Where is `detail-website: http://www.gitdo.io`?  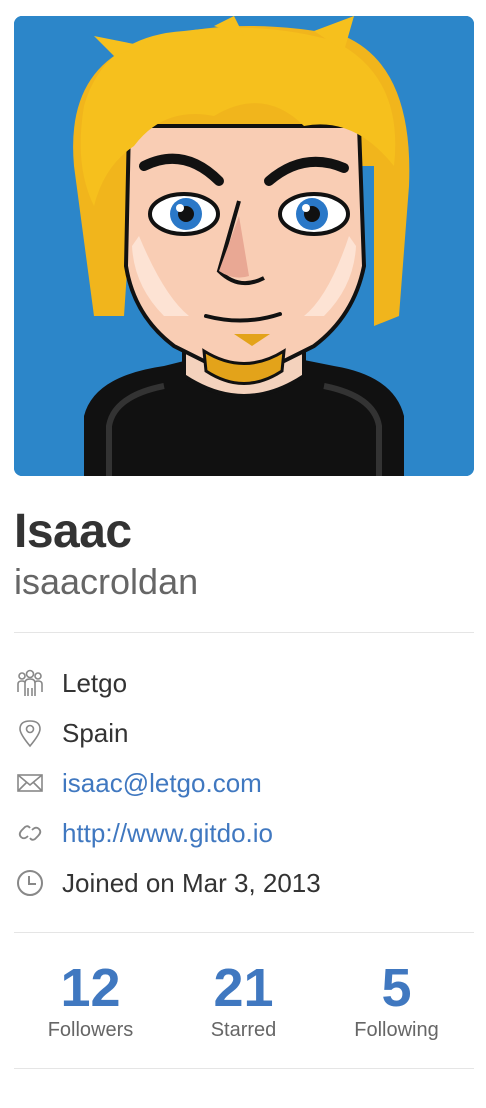
detail-website: http://www.gitdo.io is located at coordinates (244, 833).